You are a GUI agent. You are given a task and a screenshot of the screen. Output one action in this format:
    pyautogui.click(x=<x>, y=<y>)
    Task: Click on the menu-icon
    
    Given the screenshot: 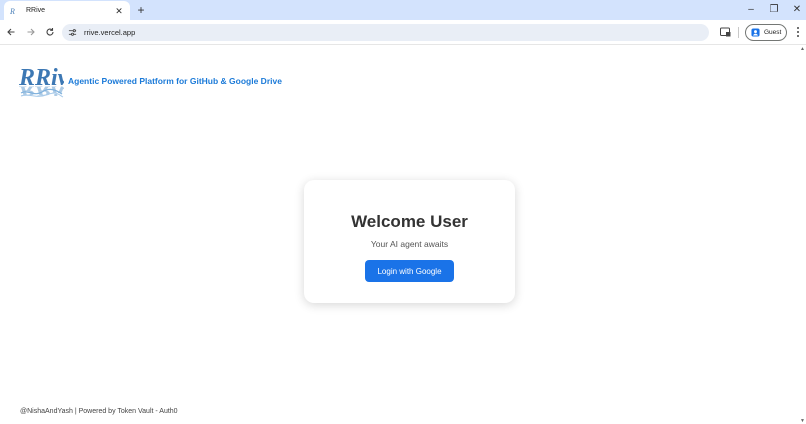 What is the action you would take?
    pyautogui.click(x=798, y=32)
    